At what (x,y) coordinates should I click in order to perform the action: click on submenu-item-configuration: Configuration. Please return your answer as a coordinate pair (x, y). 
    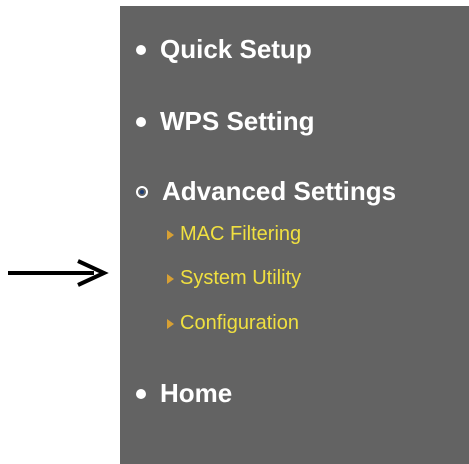
    Looking at the image, I should click on (233, 323).